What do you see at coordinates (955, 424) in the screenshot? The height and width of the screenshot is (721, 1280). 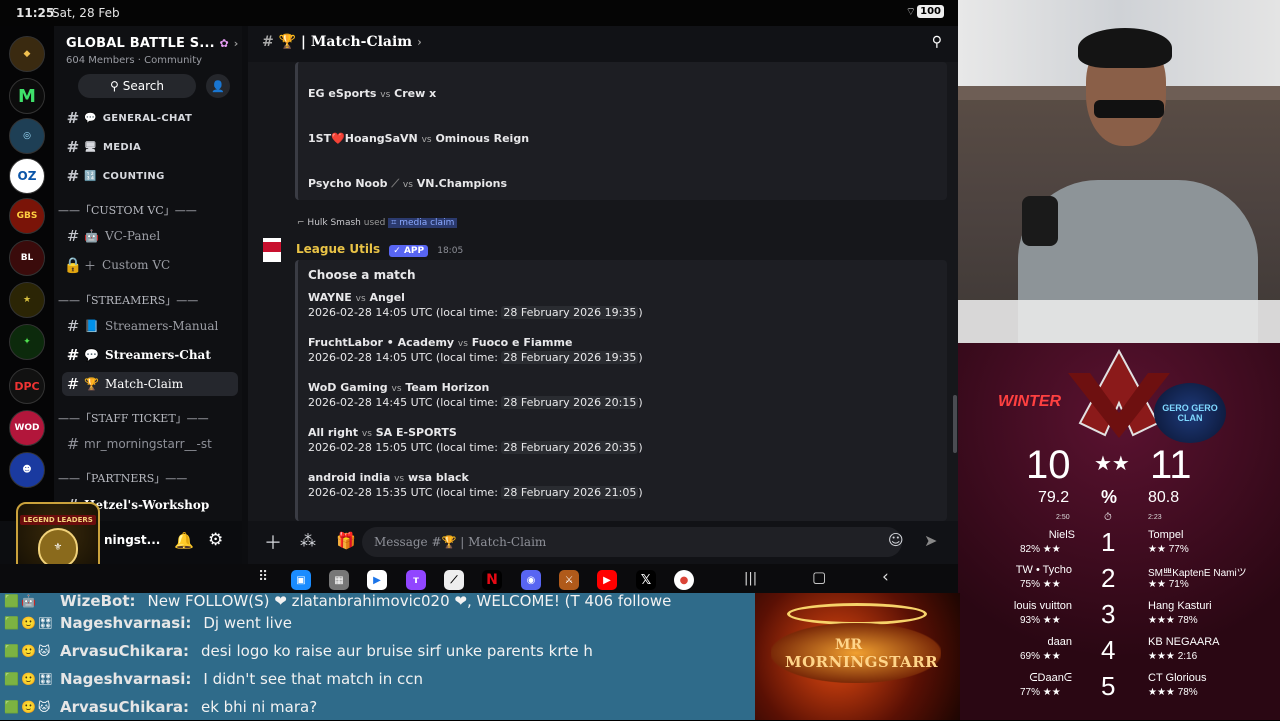 I see `scrollbar` at bounding box center [955, 424].